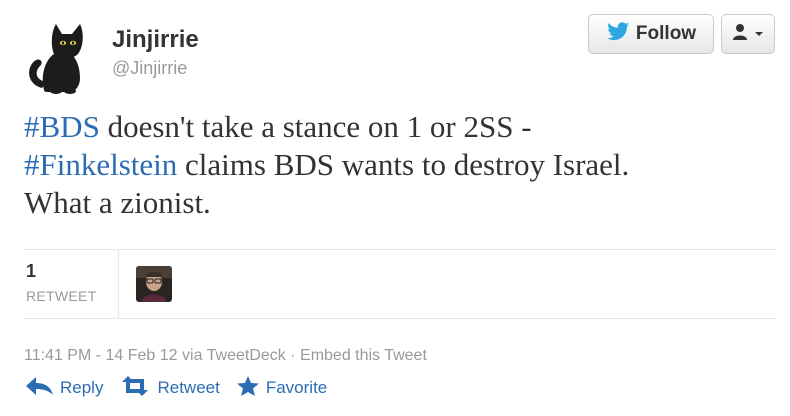 This screenshot has height=416, width=790. What do you see at coordinates (62, 126) in the screenshot?
I see `hashtag-bds-link: #BDS` at bounding box center [62, 126].